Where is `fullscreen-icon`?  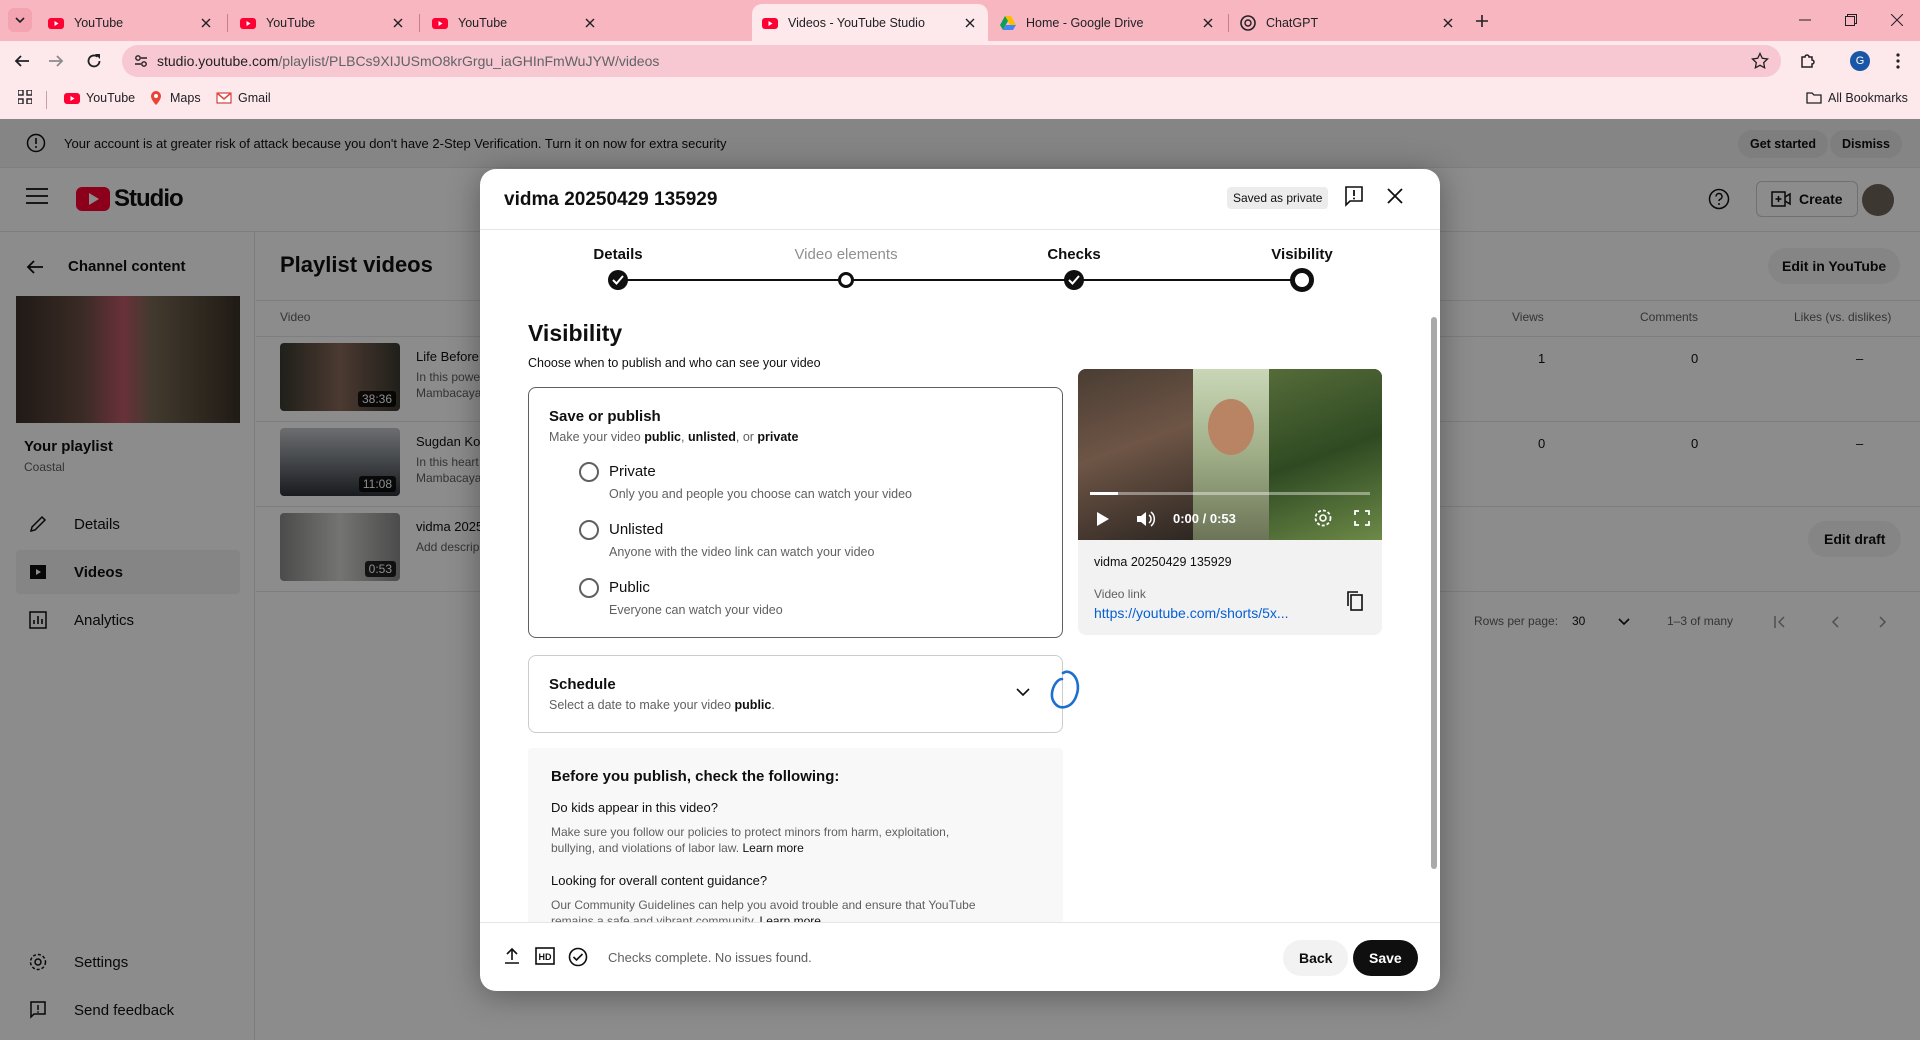
fullscreen-icon is located at coordinates (1362, 518).